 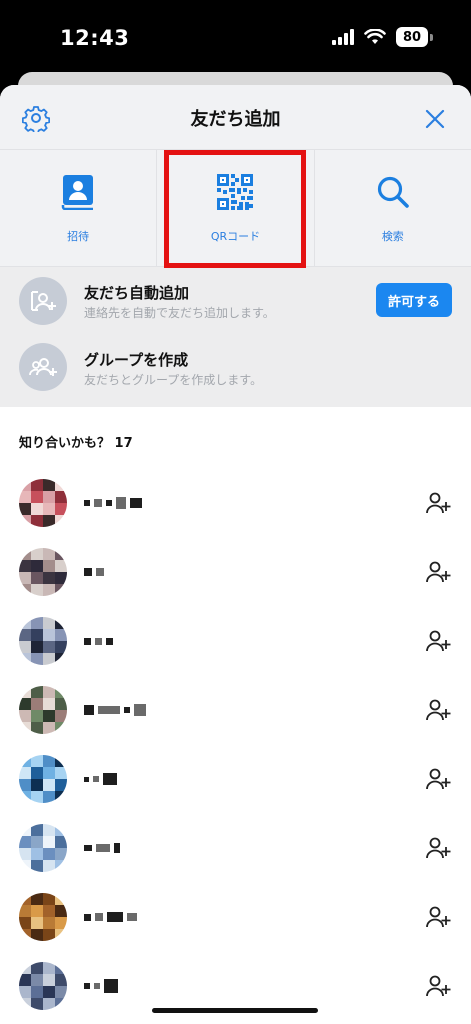 I want to click on wifi-icon, so click(x=375, y=36).